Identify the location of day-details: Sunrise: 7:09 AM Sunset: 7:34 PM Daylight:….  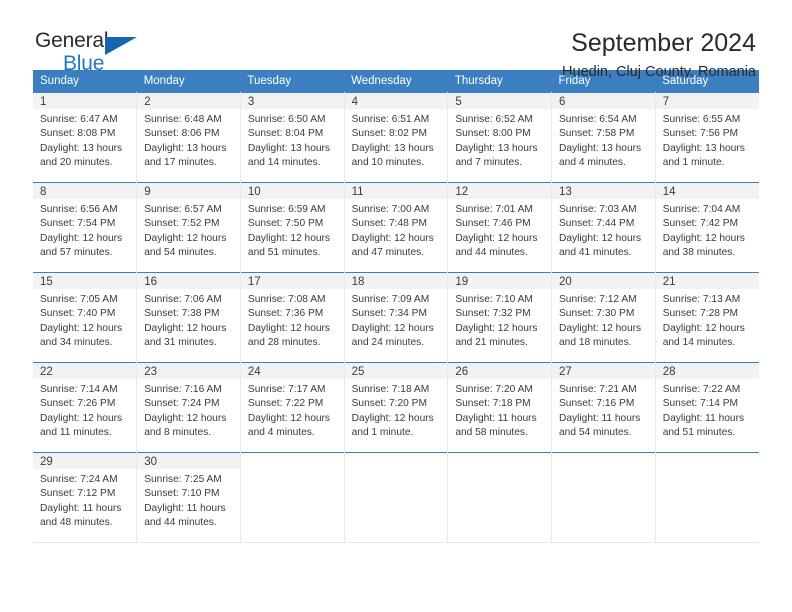
(396, 320).